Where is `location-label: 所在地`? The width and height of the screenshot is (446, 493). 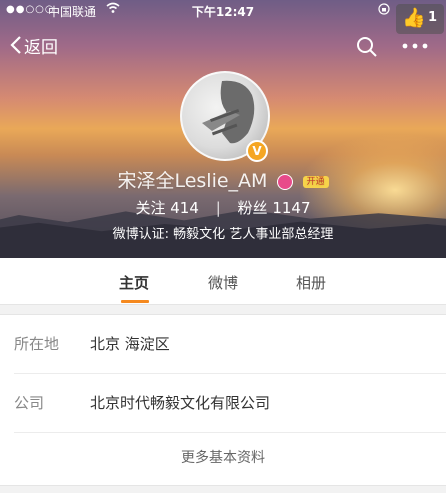 location-label: 所在地 is located at coordinates (37, 344).